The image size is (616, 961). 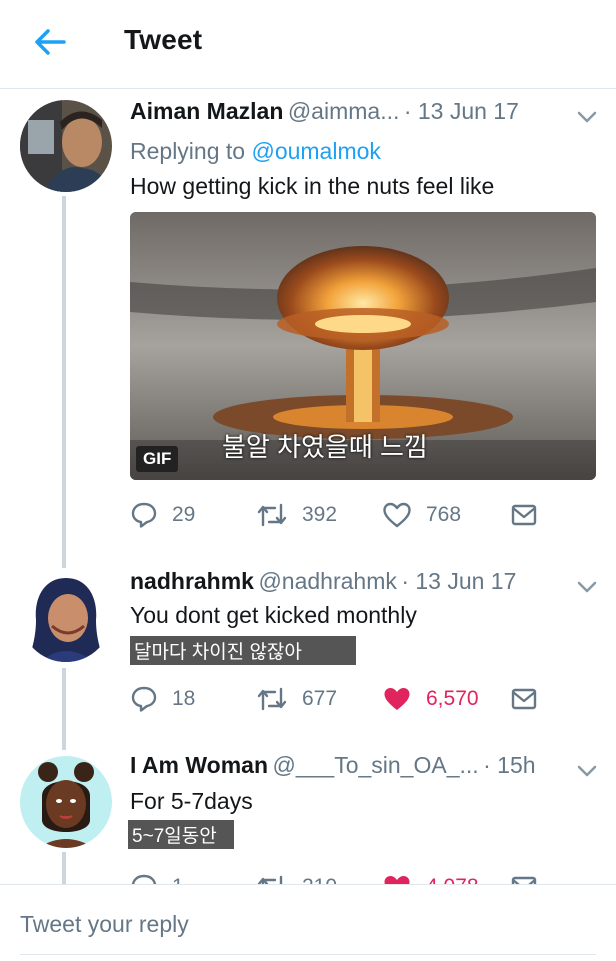 I want to click on user-name: Aiman Mazlan, so click(x=206, y=111).